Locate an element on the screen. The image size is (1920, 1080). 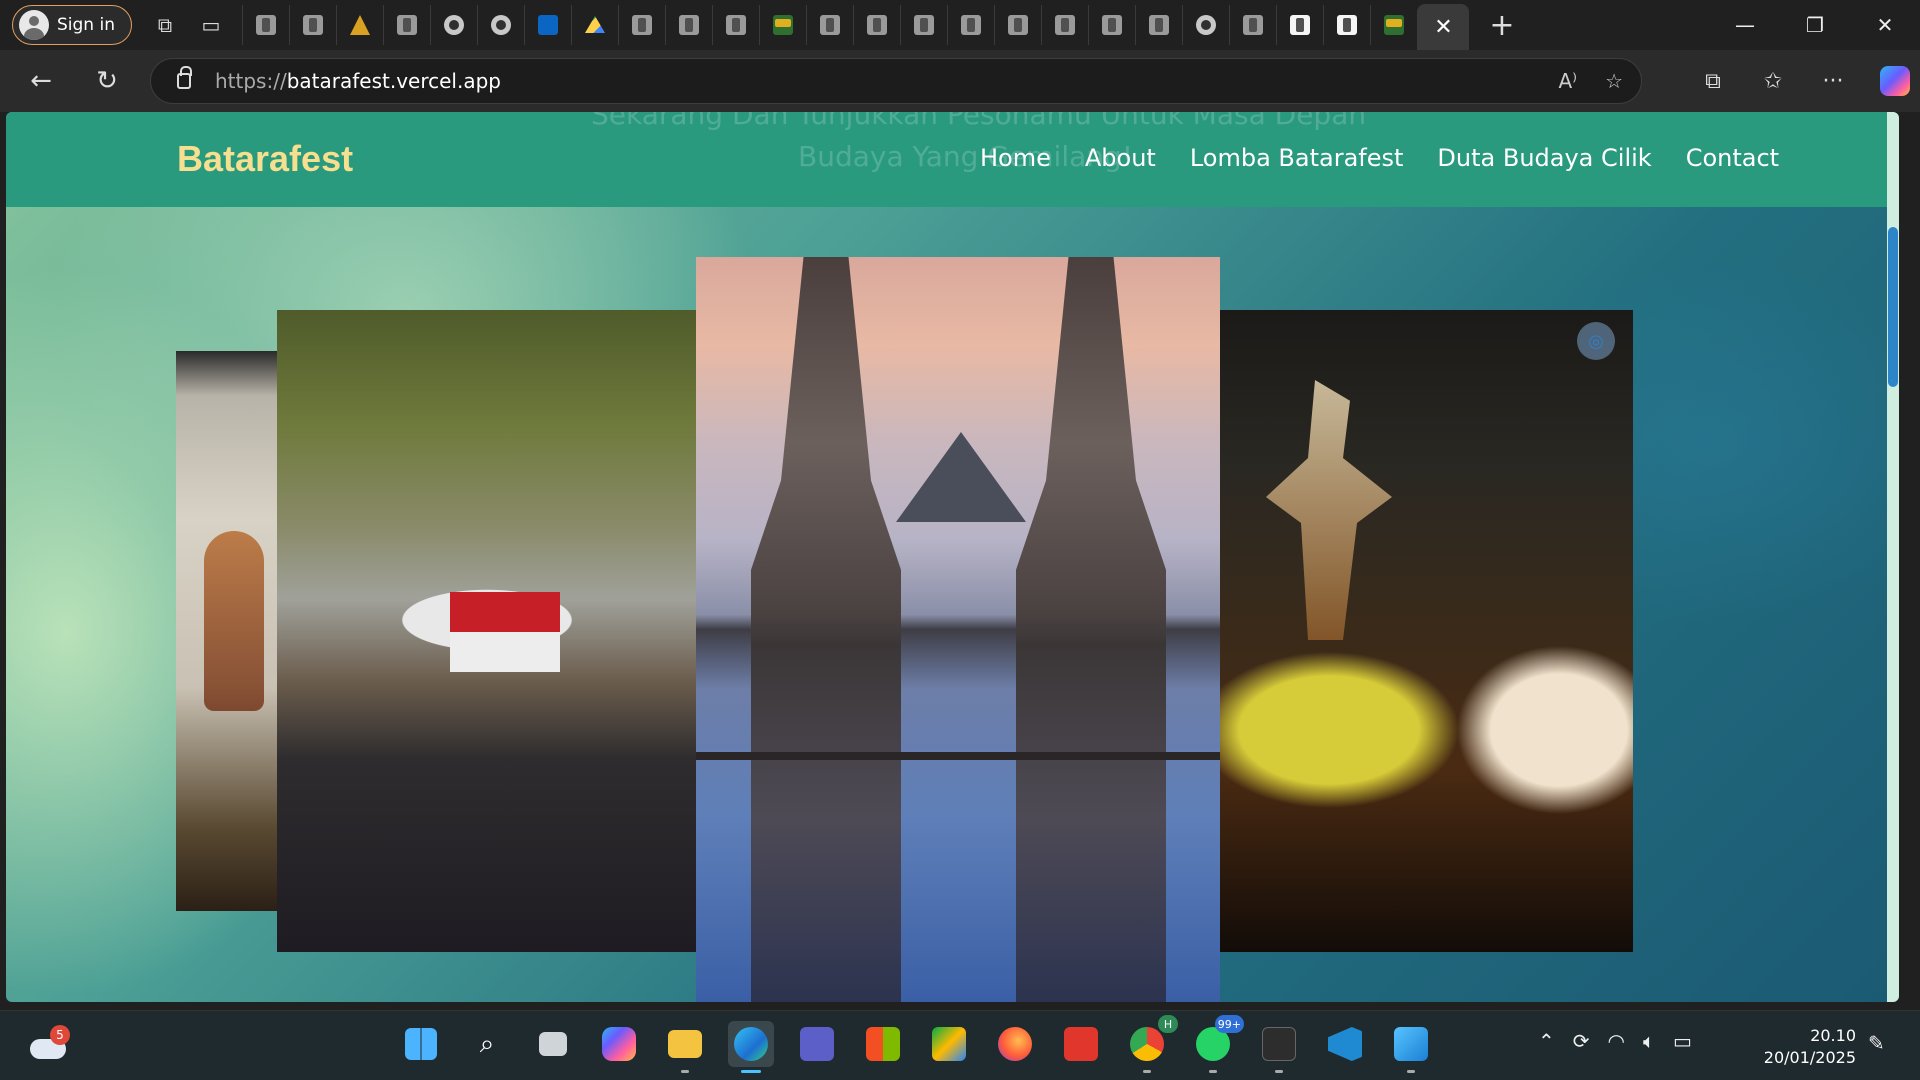
meet-button is located at coordinates (949, 1044).